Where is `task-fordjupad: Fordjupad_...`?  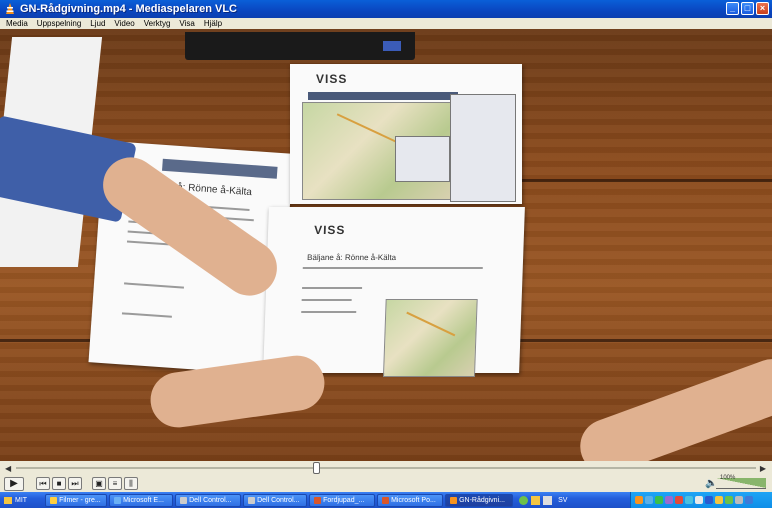
task-fordjupad: Fordjupad_... is located at coordinates (342, 500).